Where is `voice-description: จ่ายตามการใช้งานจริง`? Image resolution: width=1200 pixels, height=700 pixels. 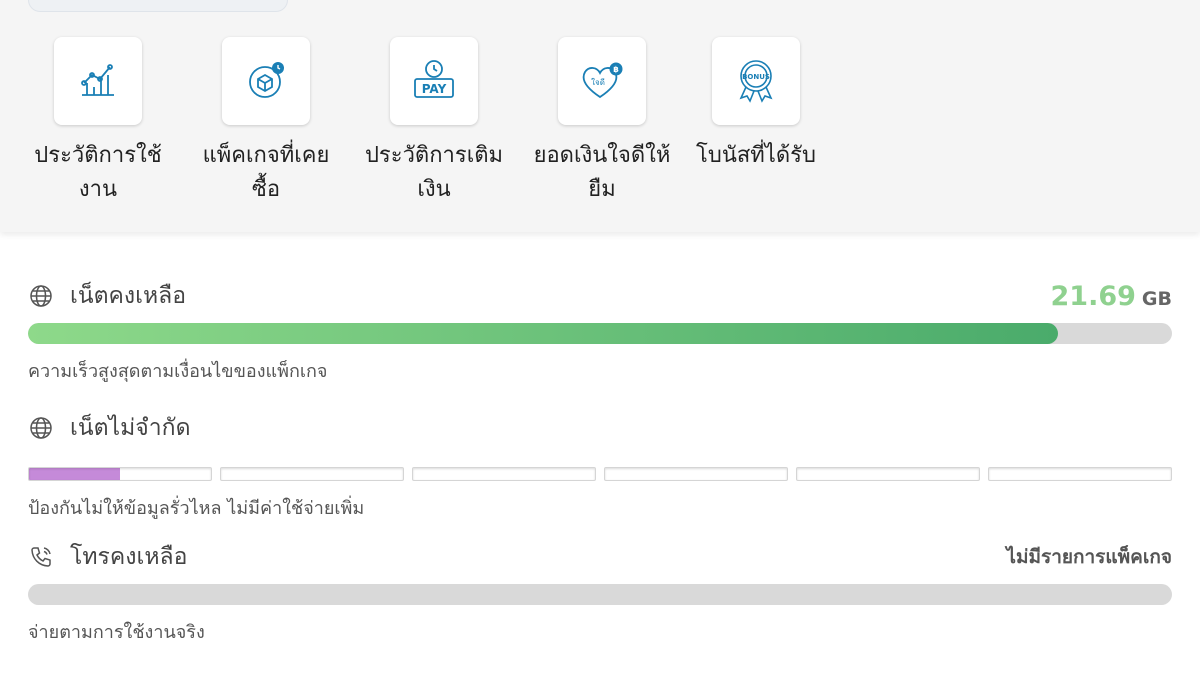
voice-description: จ่ายตามการใช้งานจริง is located at coordinates (116, 632).